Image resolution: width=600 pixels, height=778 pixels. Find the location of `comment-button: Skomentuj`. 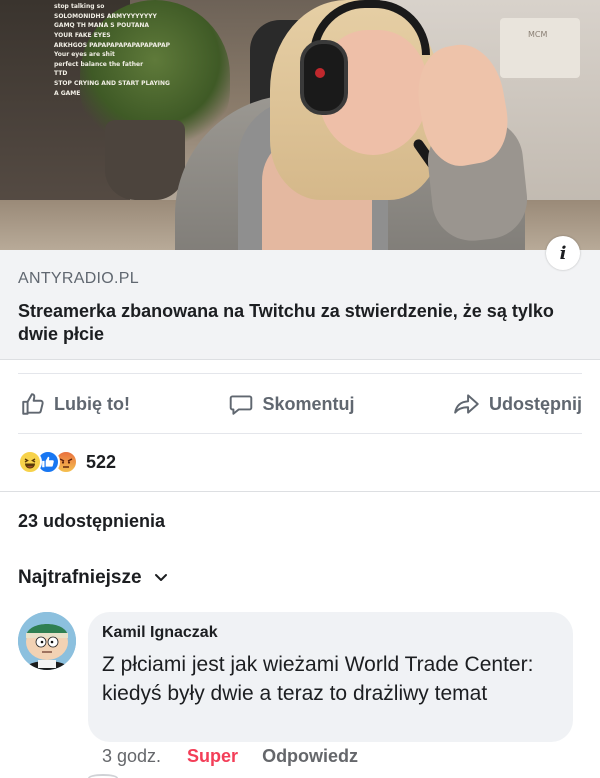

comment-button: Skomentuj is located at coordinates (291, 404).